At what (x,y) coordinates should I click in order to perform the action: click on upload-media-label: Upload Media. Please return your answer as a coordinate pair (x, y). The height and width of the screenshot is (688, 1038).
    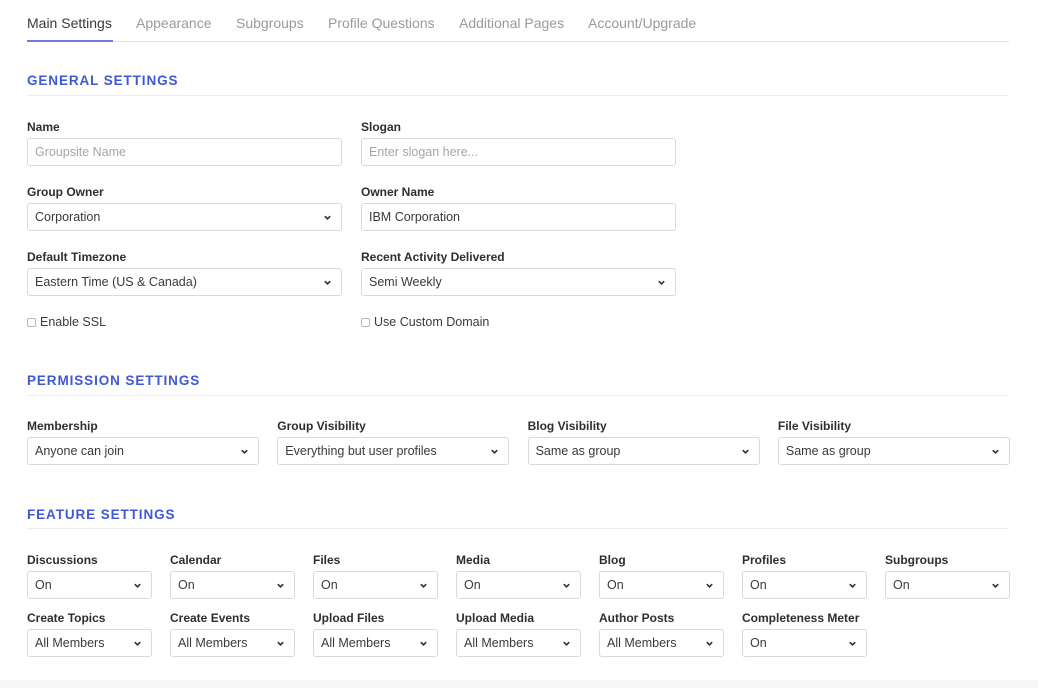
    Looking at the image, I should click on (495, 618).